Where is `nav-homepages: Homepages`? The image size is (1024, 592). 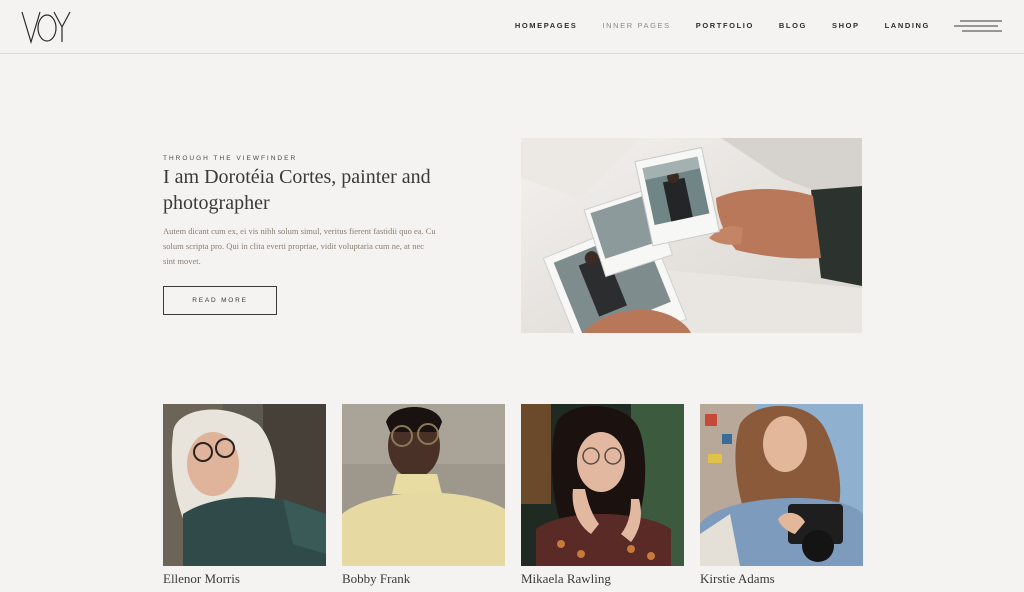 nav-homepages: Homepages is located at coordinates (546, 26).